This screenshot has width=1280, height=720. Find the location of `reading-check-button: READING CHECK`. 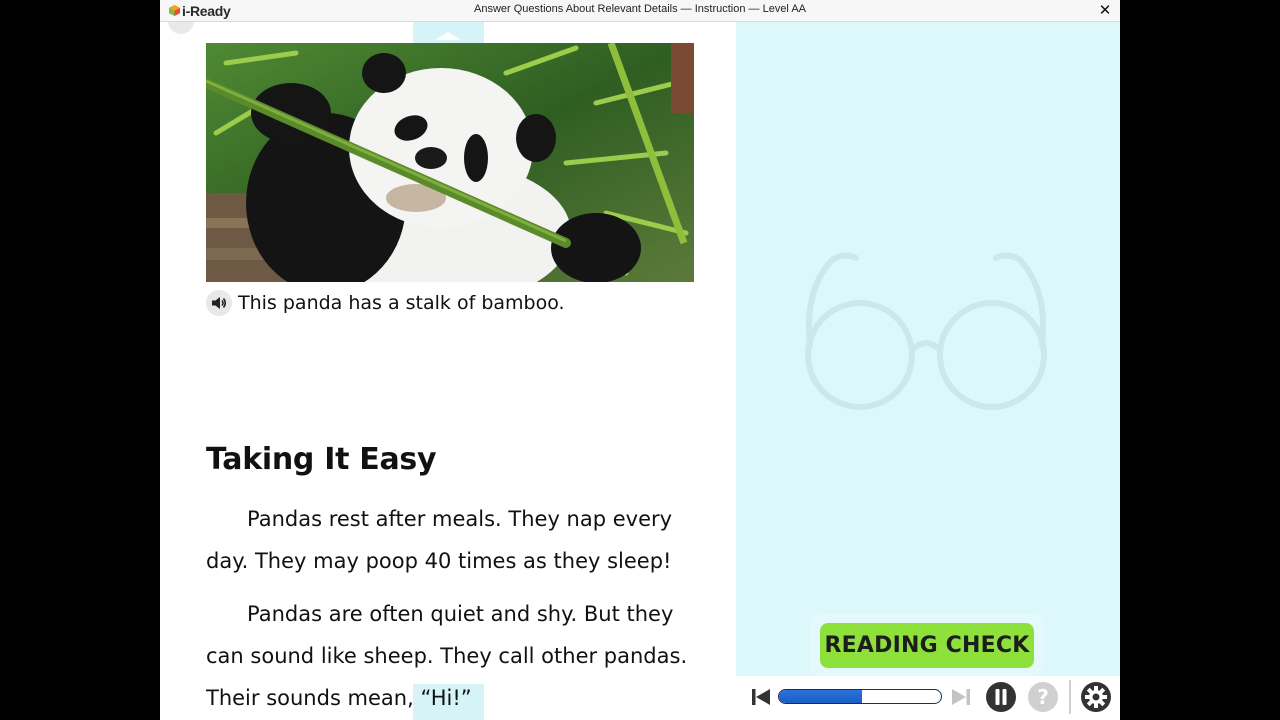

reading-check-button: READING CHECK is located at coordinates (927, 645).